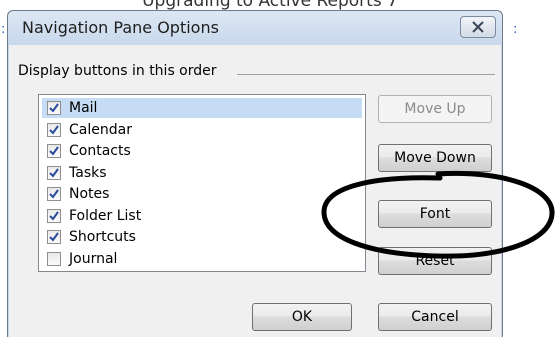 Image resolution: width=556 pixels, height=337 pixels. I want to click on close-icon, so click(478, 27).